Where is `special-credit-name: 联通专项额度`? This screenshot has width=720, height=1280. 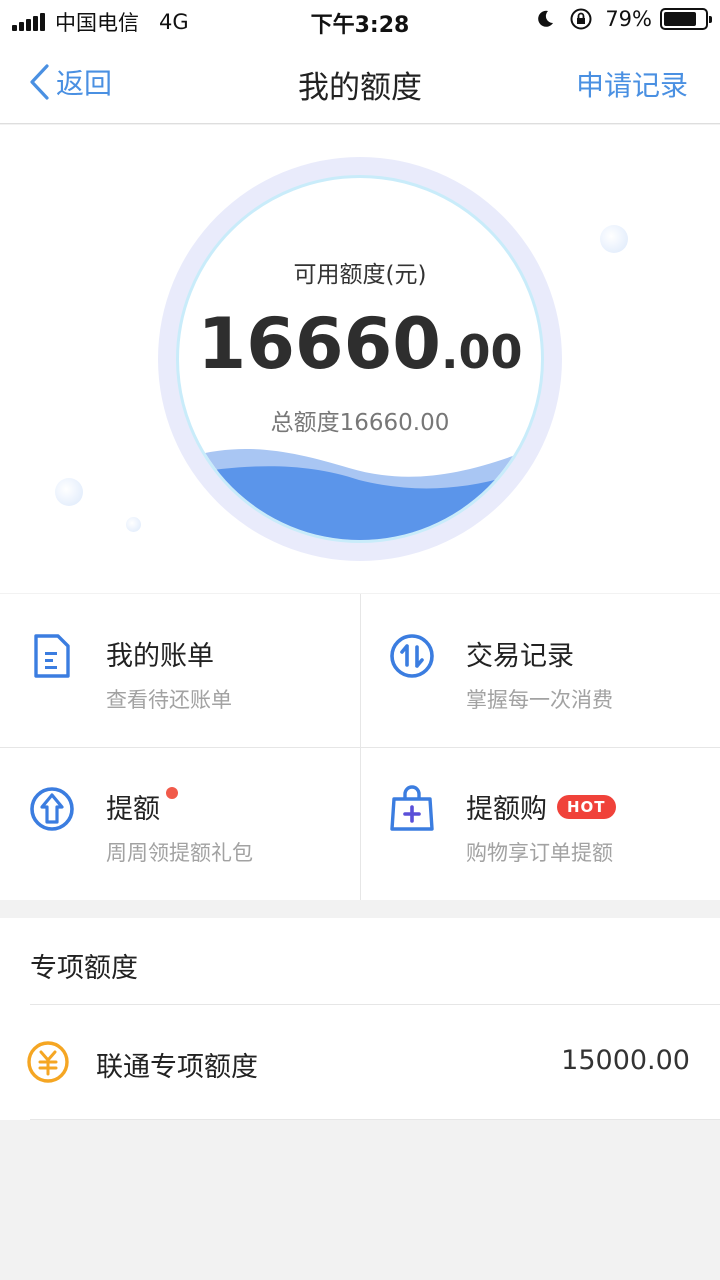 special-credit-name: 联通专项额度 is located at coordinates (177, 1067).